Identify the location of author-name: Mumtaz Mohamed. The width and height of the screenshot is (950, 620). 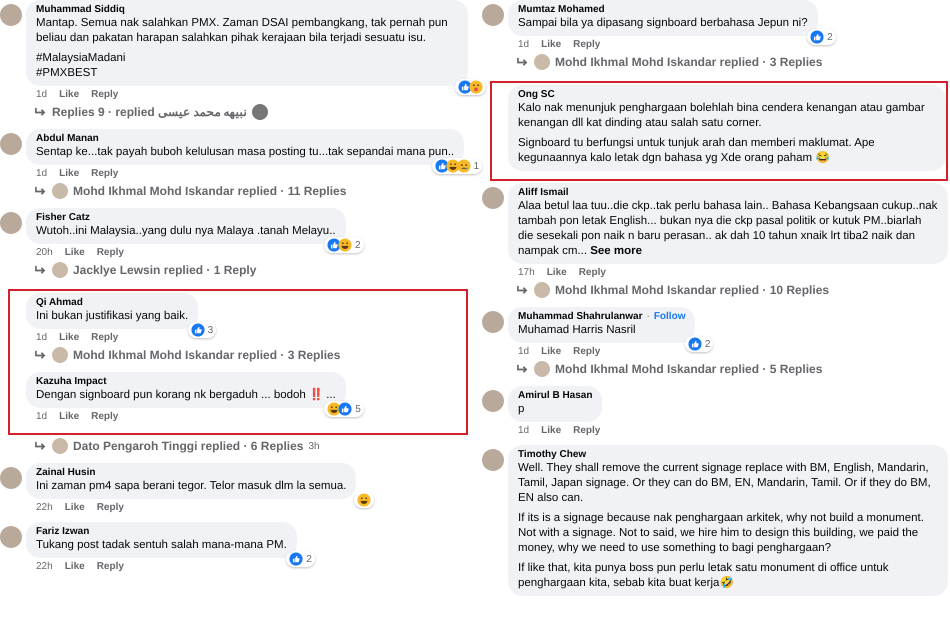
(561, 9).